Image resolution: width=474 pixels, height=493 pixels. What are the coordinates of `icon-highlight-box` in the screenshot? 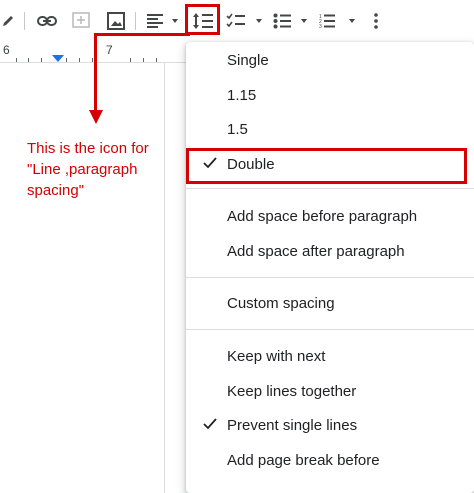 It's located at (202, 19).